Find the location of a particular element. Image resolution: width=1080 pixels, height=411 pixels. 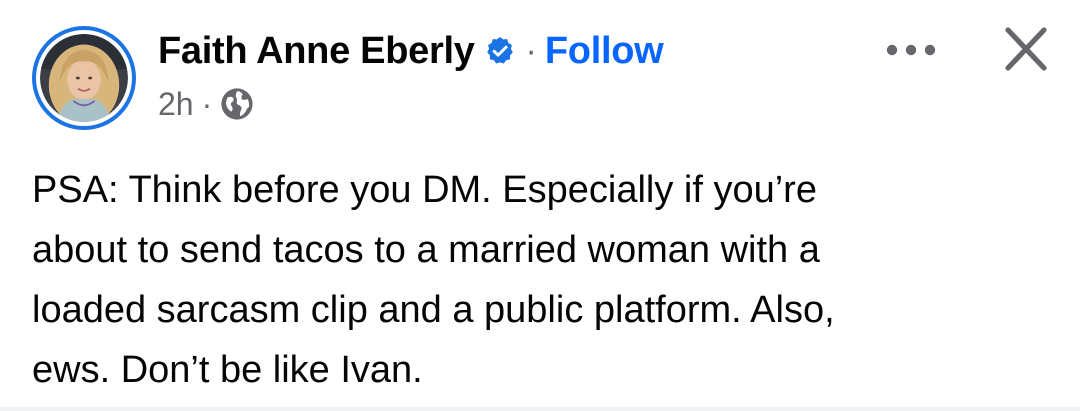

avatar-ring-gap is located at coordinates (84, 78).